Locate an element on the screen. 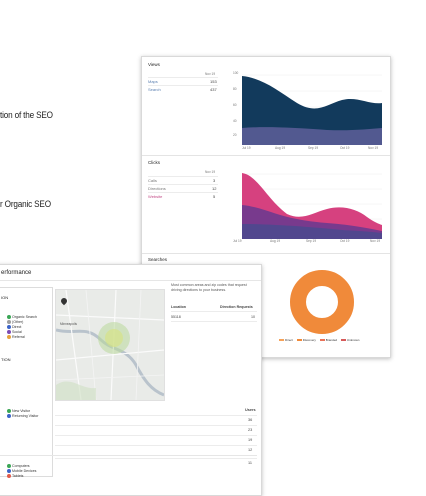 This screenshot has height=496, width=426. clicks-row-website-value: 5 is located at coordinates (214, 196).